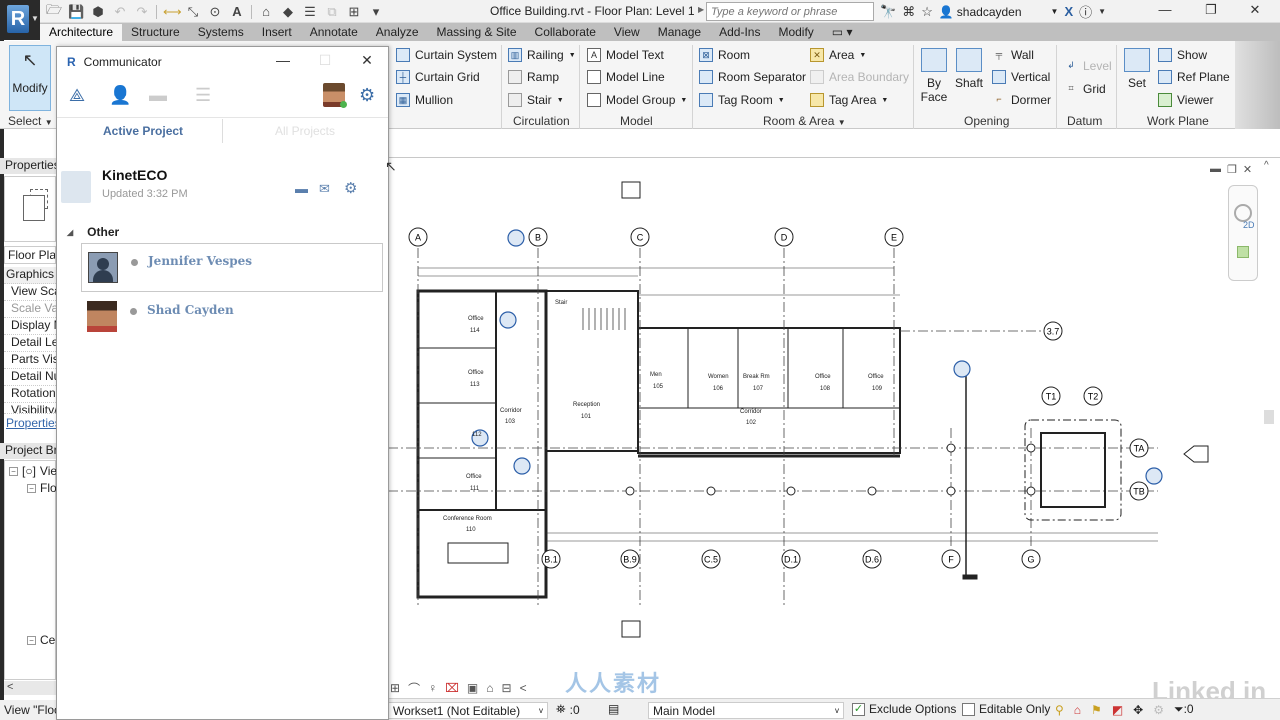  I want to click on property-row: Detail Level, so click(30, 343).